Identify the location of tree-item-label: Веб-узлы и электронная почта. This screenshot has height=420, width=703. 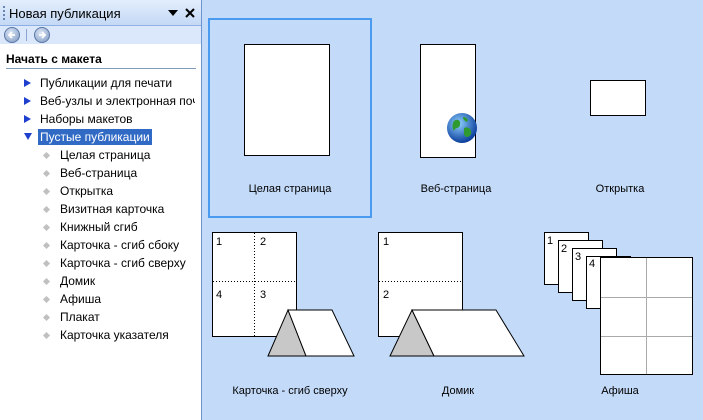
(117, 101).